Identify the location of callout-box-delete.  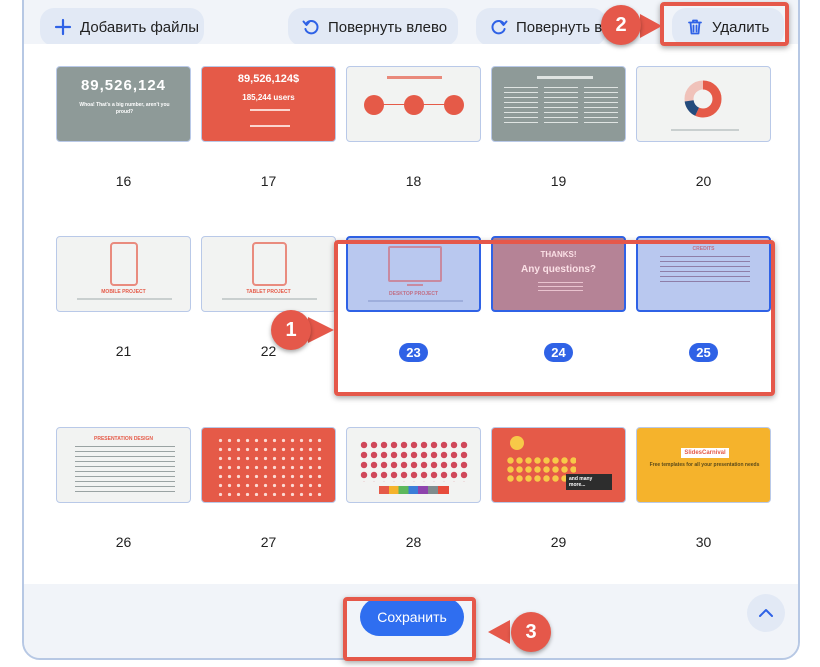
(724, 24).